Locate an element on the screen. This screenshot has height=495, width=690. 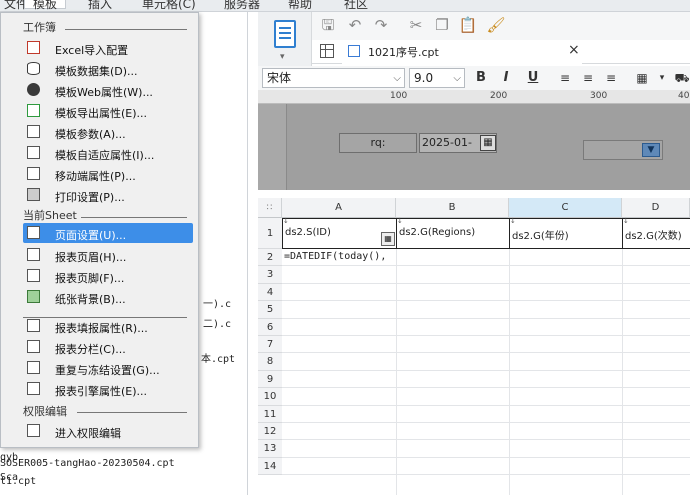
menu-item: 进入权限编辑 is located at coordinates (108, 431).